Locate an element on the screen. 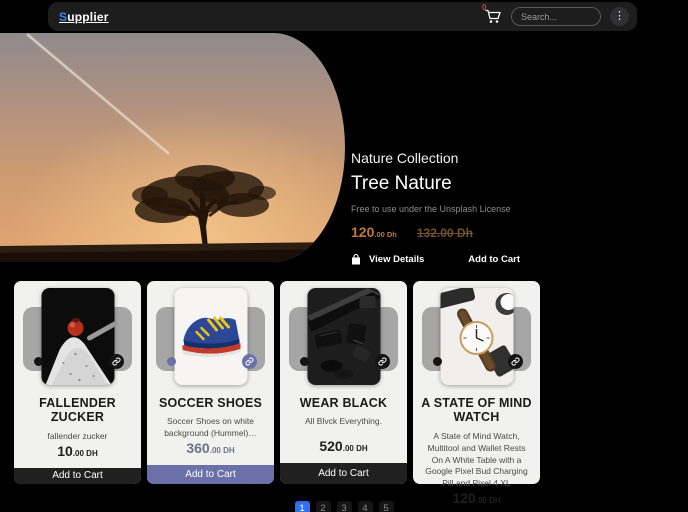 Image resolution: width=688 pixels, height=512 pixels. logo-letter: S is located at coordinates (63, 16).